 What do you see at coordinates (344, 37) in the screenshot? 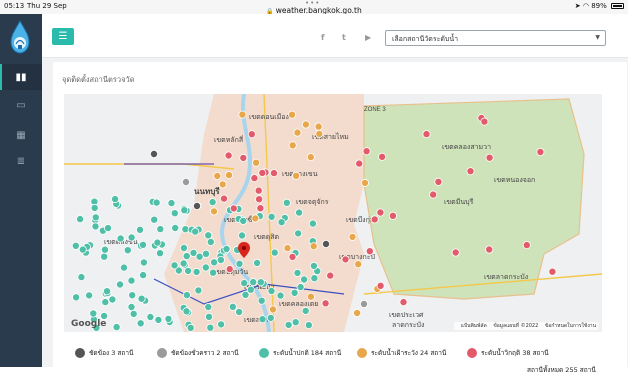
I see `twitter-icon: t` at bounding box center [344, 37].